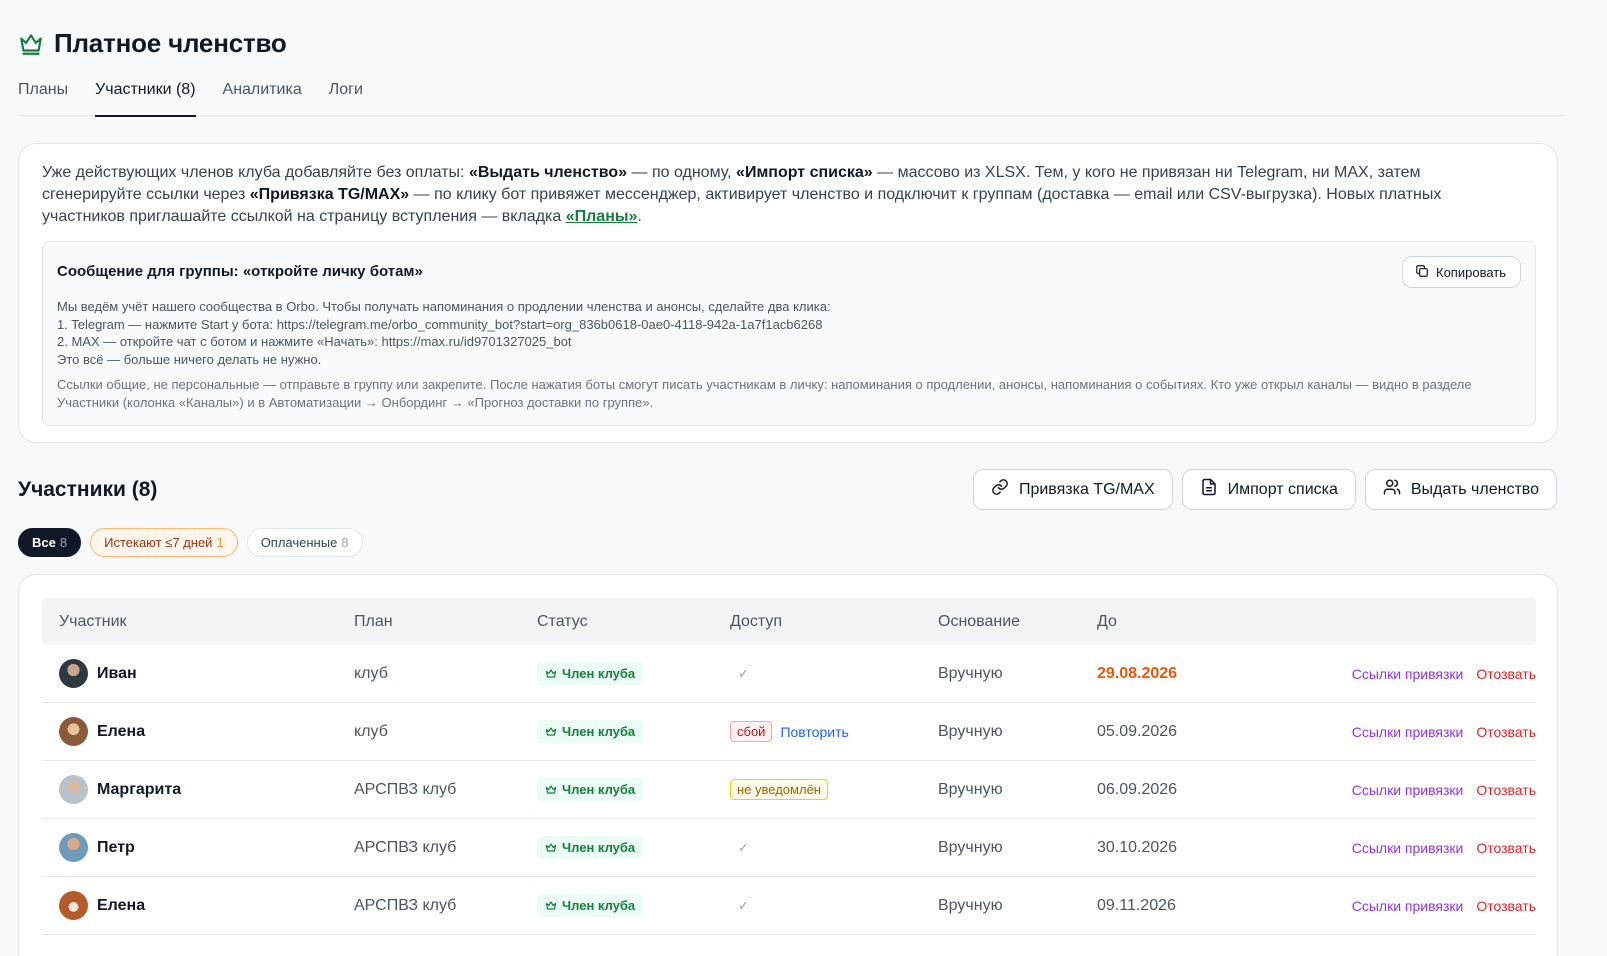  I want to click on until-cell: 30.10.2026, so click(1137, 847).